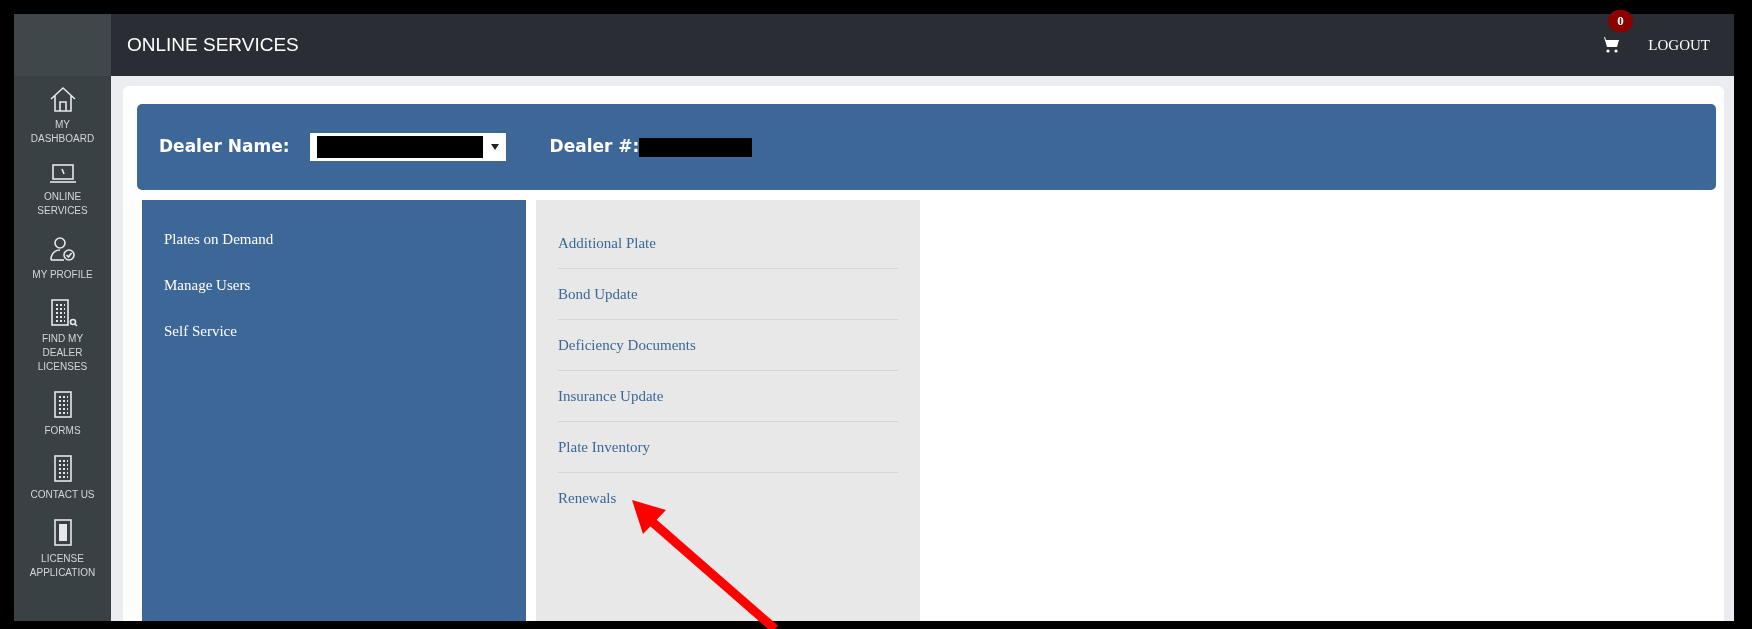 This screenshot has width=1752, height=629. Describe the element at coordinates (62, 478) in the screenshot. I see `nav-item: CONTACT US` at that location.